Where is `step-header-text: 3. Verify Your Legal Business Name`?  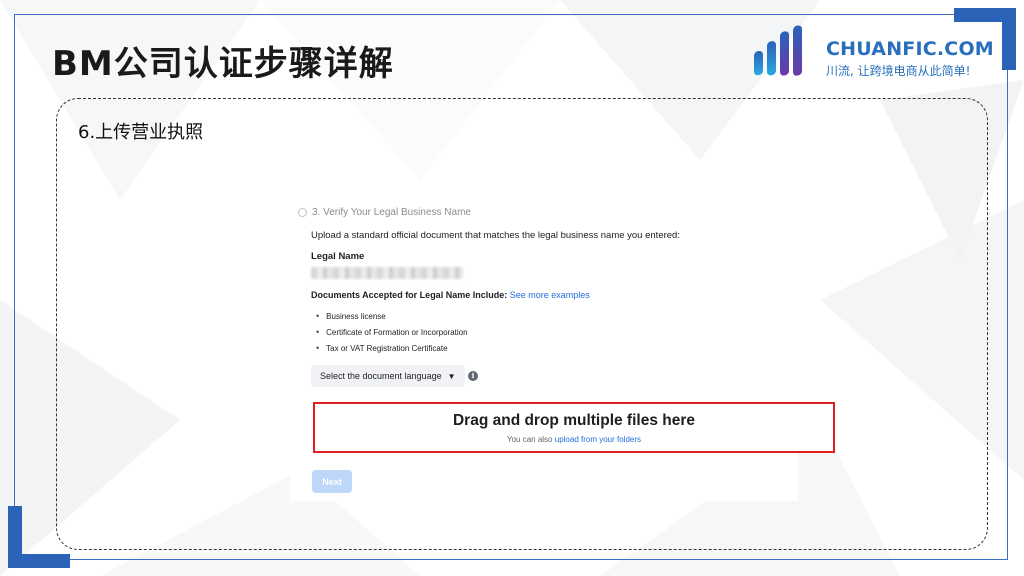
step-header-text: 3. Verify Your Legal Business Name is located at coordinates (391, 212).